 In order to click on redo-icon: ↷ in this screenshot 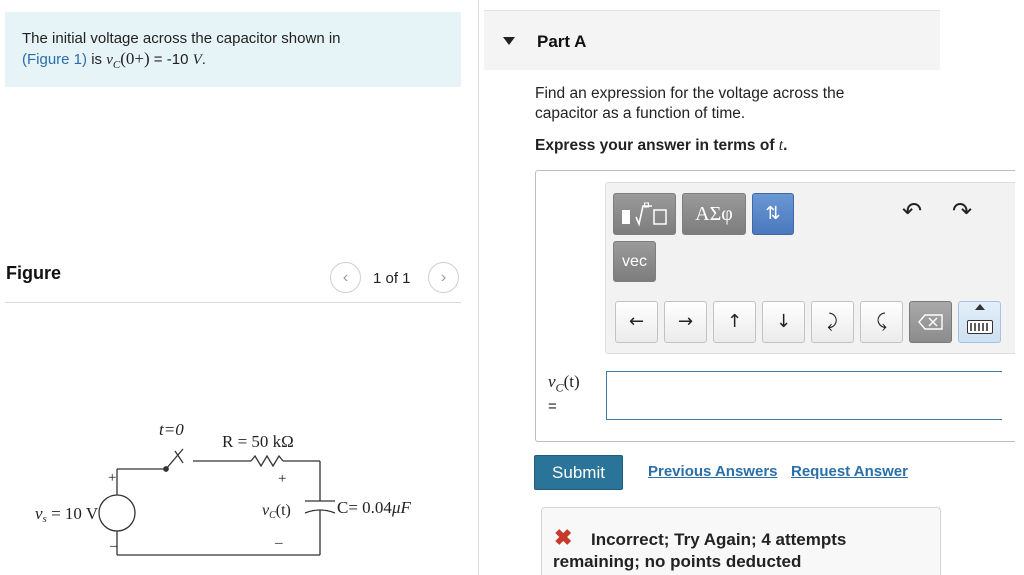, I will do `click(962, 211)`.